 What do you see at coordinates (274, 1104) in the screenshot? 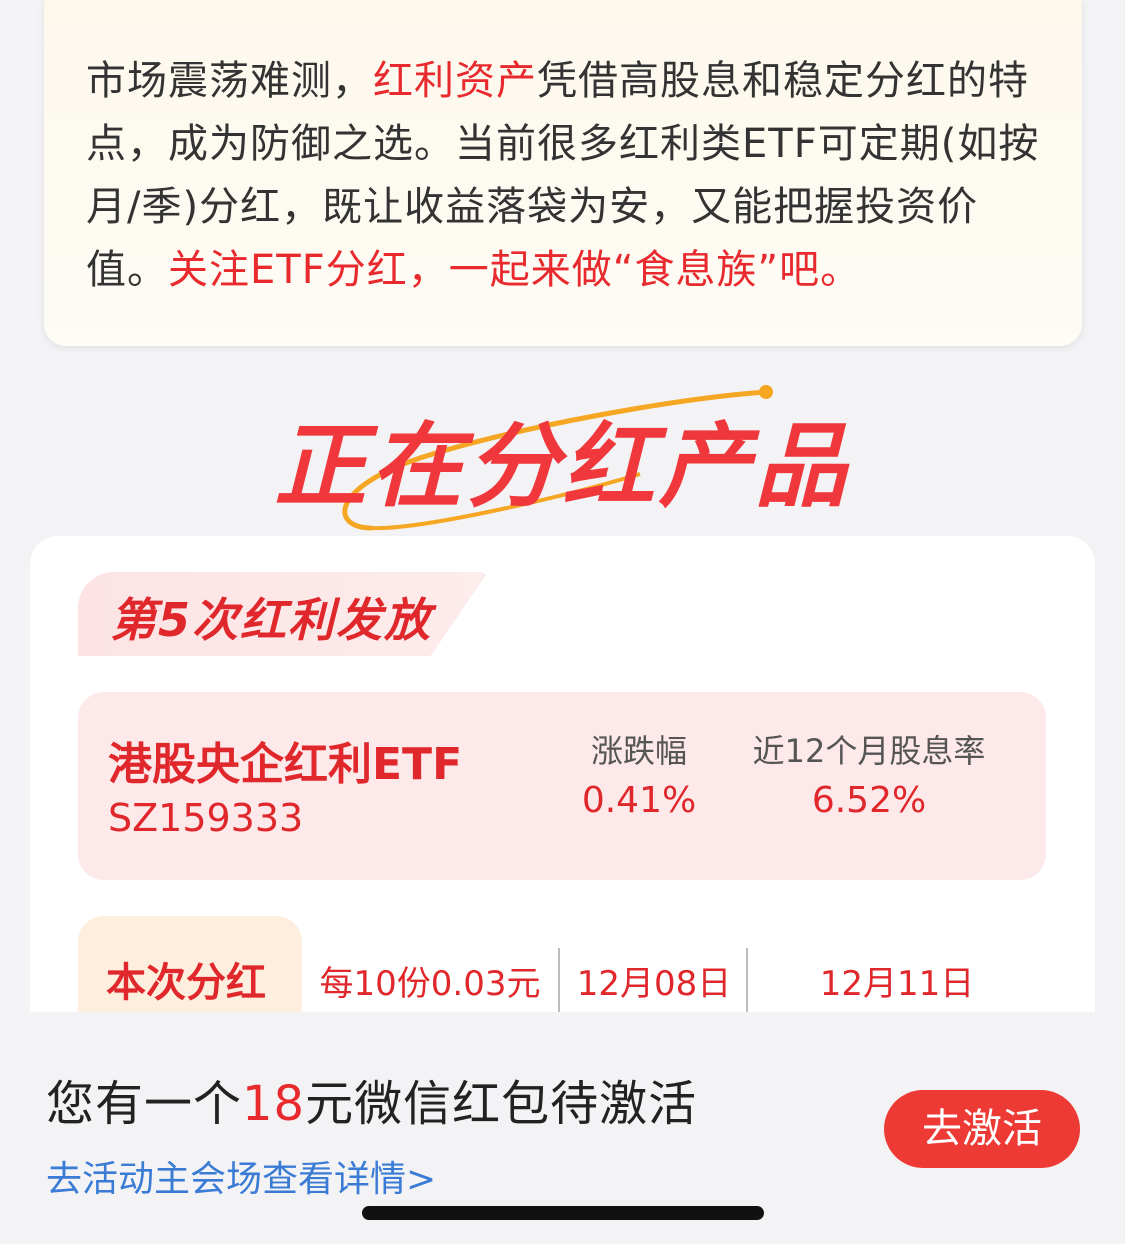
I see `promo-amount: 18` at bounding box center [274, 1104].